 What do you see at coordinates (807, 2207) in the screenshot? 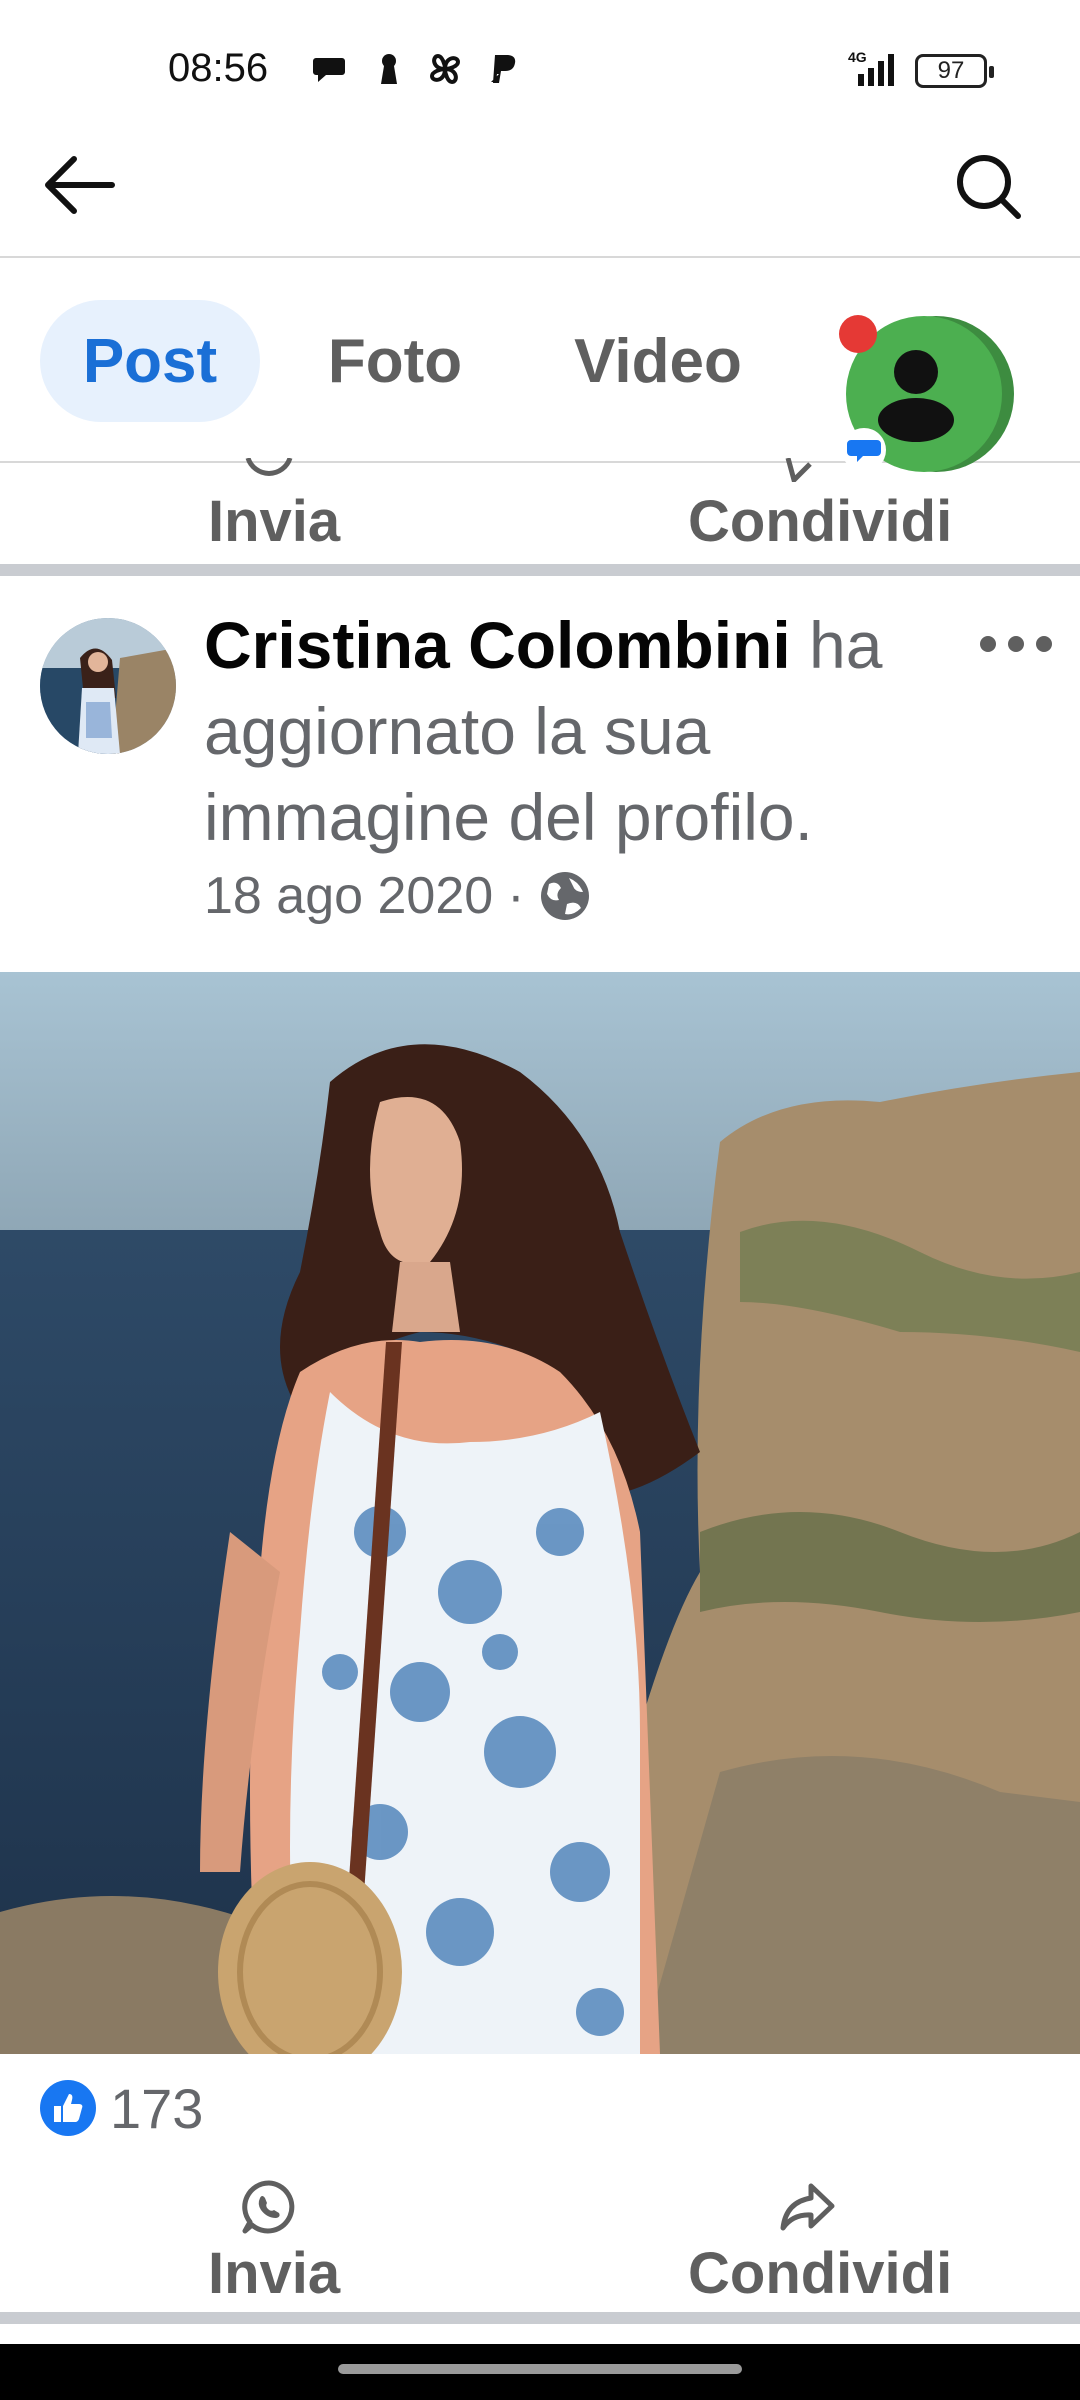
I see `share-icon` at bounding box center [807, 2207].